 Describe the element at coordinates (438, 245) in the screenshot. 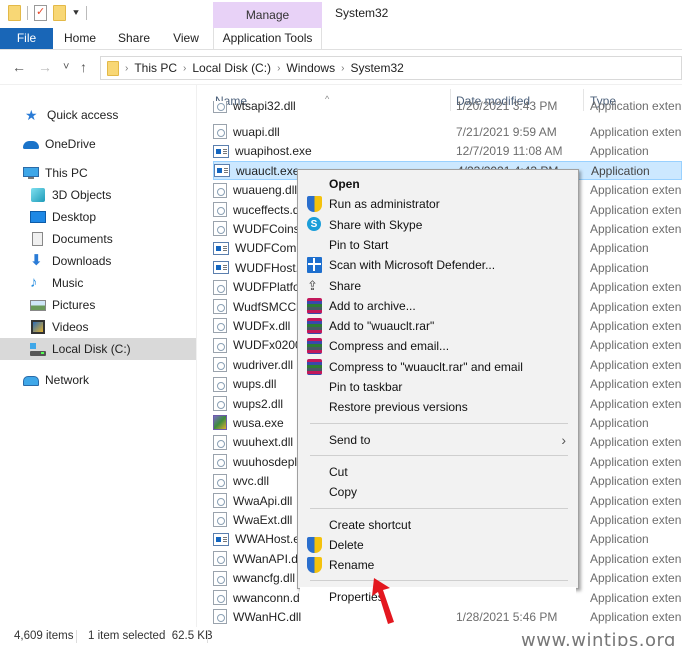

I see `menu-item-pin-to-start: Pin to Start` at that location.